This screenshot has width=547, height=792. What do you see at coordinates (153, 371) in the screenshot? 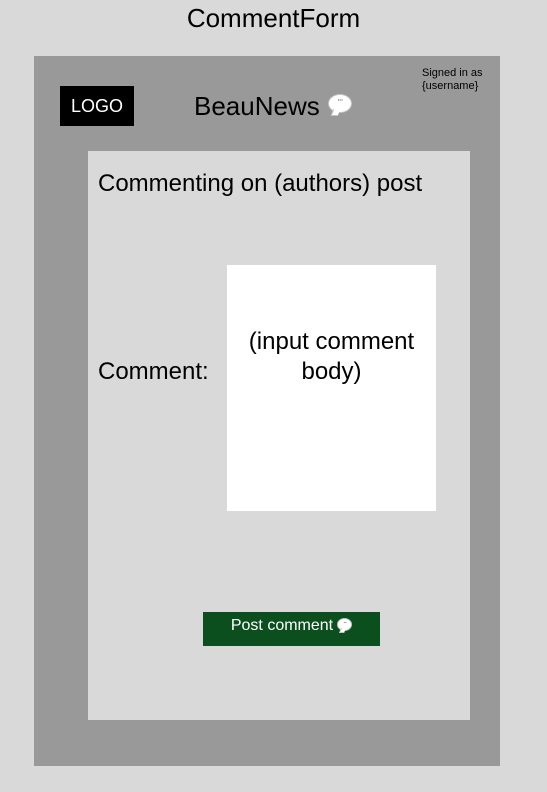
I see `comment-label: Comment:` at bounding box center [153, 371].